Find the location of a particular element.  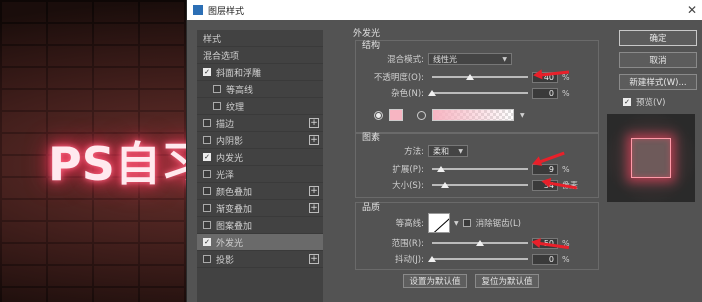

jitter-unit: % is located at coordinates (566, 259).